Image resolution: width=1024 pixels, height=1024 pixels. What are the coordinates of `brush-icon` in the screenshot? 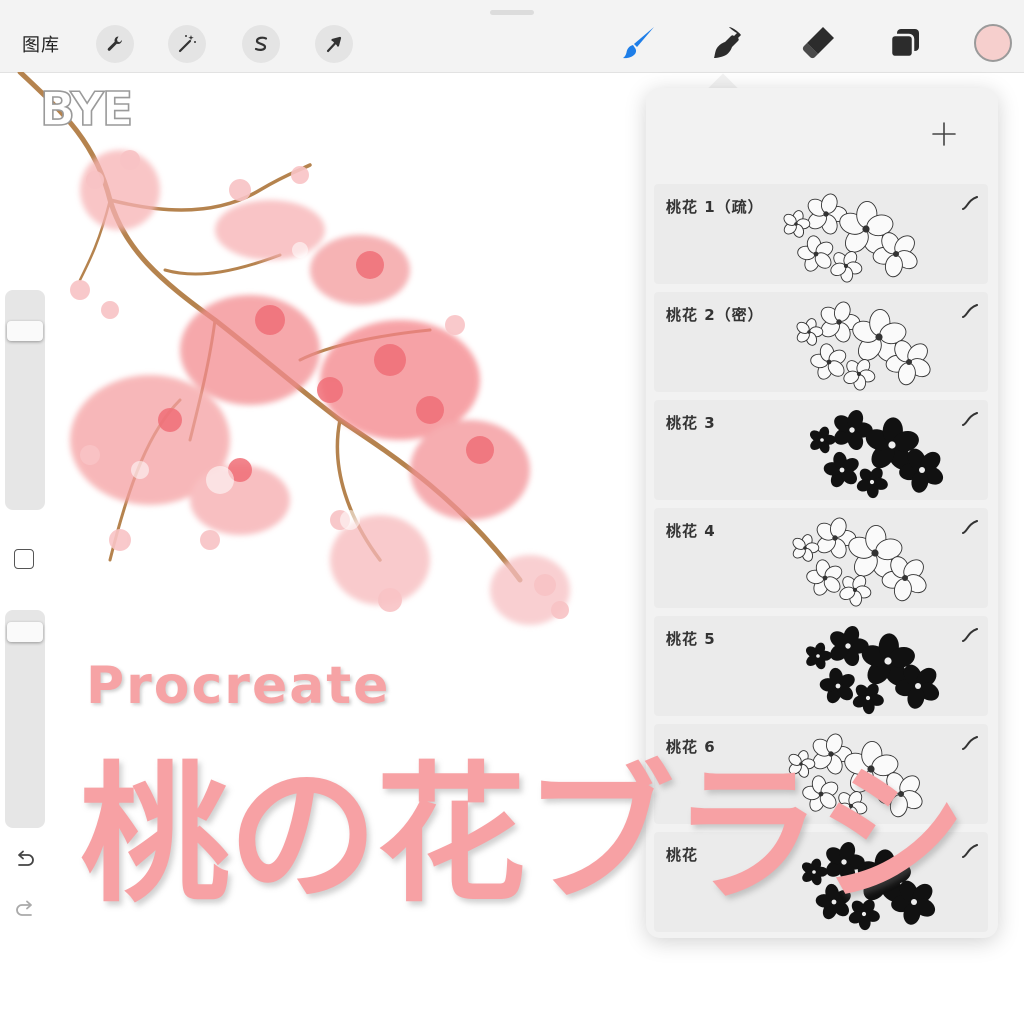 It's located at (638, 43).